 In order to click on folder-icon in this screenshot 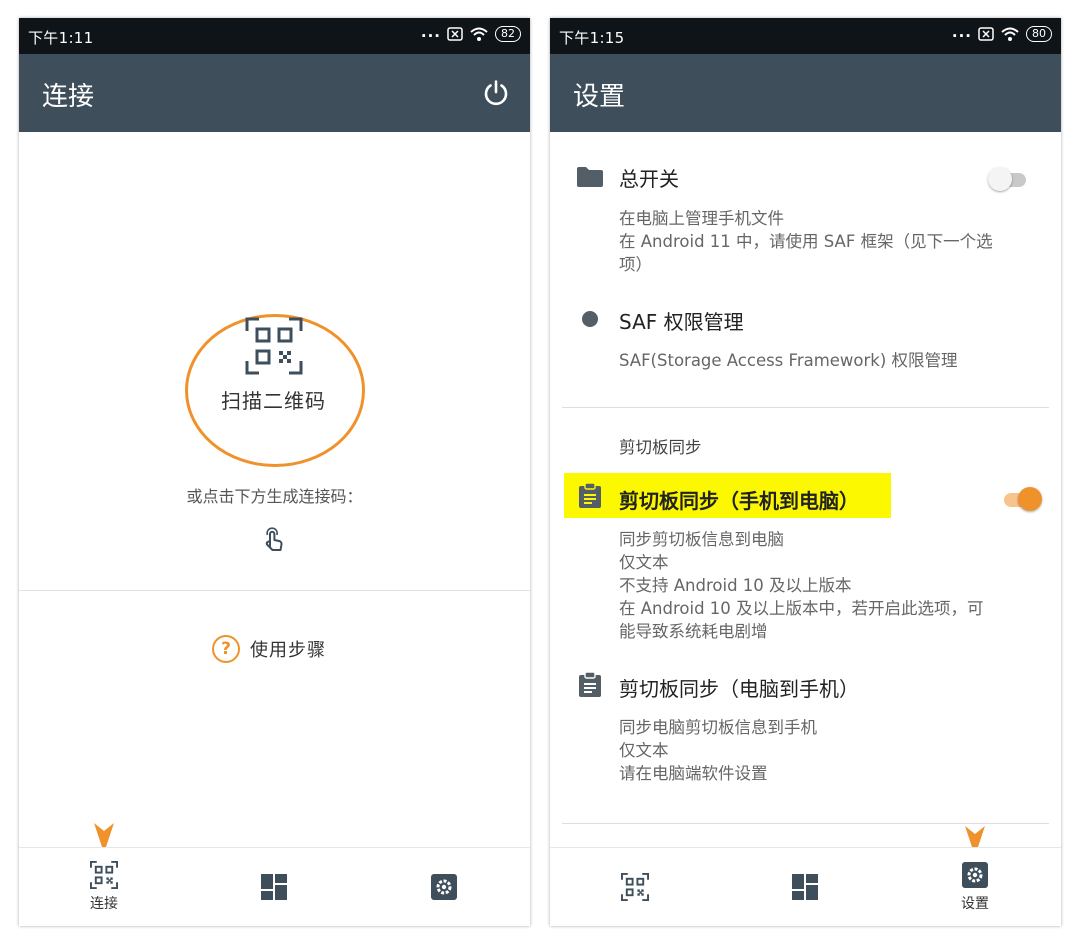, I will do `click(590, 177)`.